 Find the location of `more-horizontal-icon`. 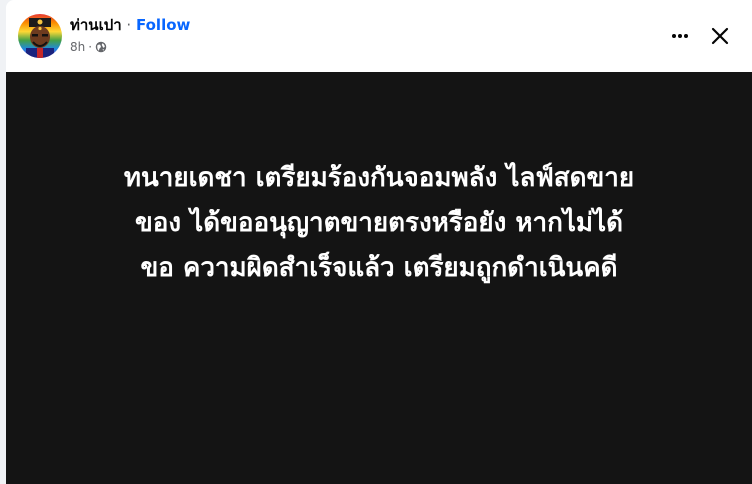

more-horizontal-icon is located at coordinates (680, 36).